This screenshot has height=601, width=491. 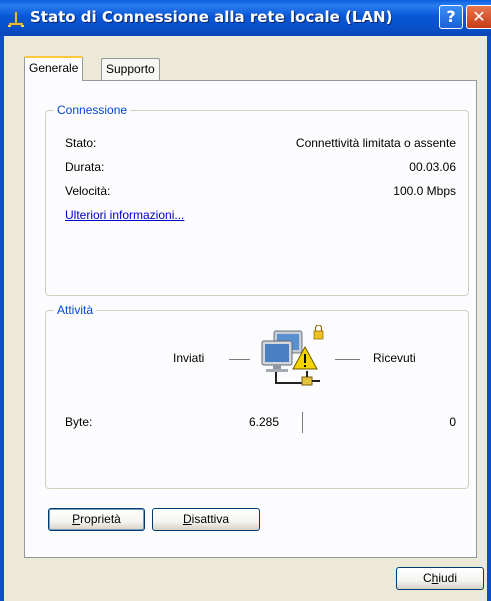 What do you see at coordinates (302, 422) in the screenshot?
I see `bytes-divider` at bounding box center [302, 422].